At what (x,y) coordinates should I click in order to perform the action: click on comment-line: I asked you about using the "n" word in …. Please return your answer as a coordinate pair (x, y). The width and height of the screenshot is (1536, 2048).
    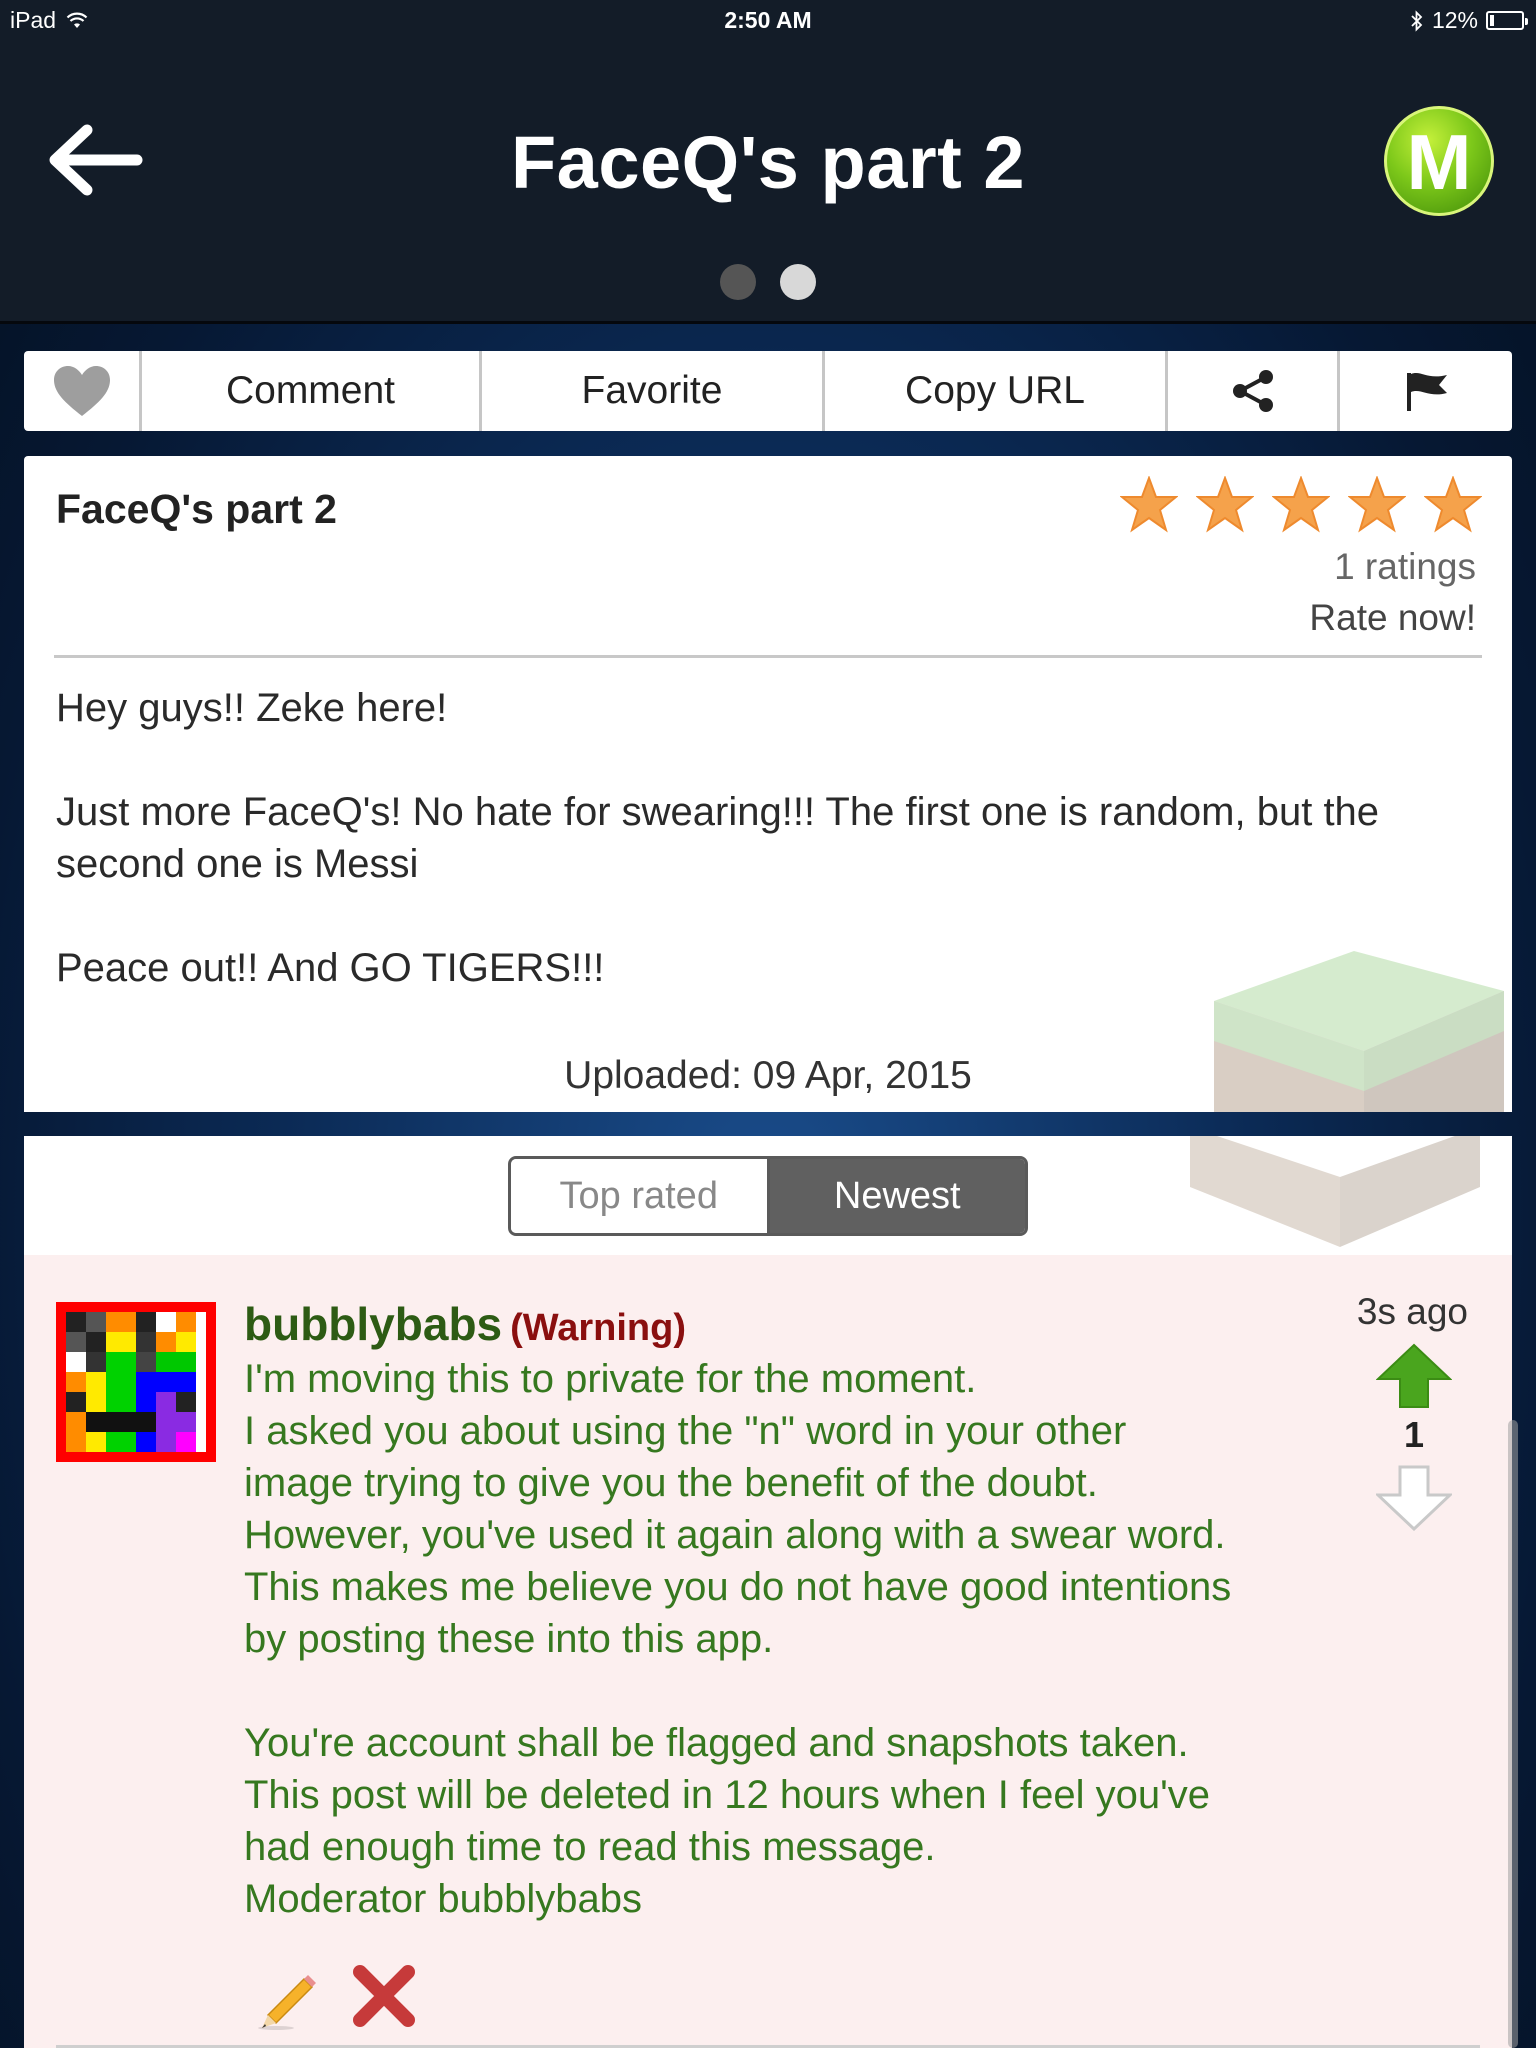
    Looking at the image, I should click on (685, 1431).